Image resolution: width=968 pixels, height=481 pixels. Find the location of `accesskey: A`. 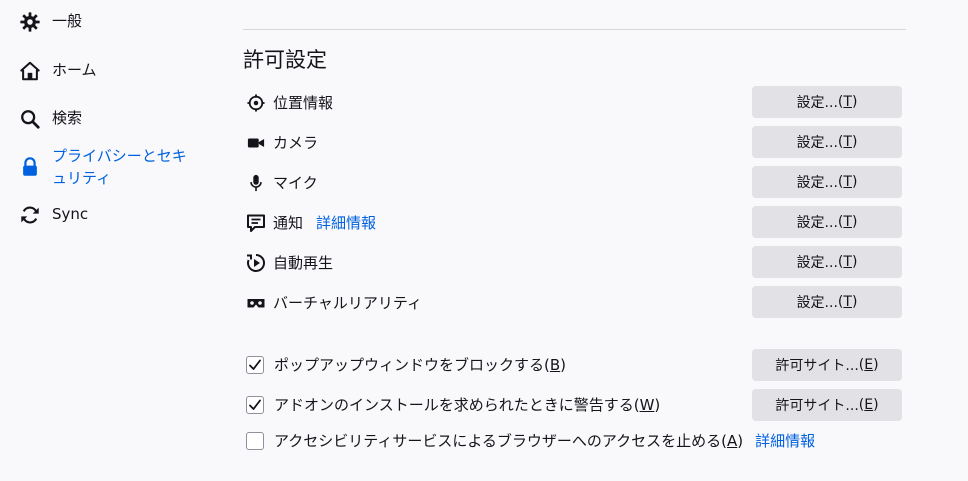

accesskey: A is located at coordinates (732, 441).